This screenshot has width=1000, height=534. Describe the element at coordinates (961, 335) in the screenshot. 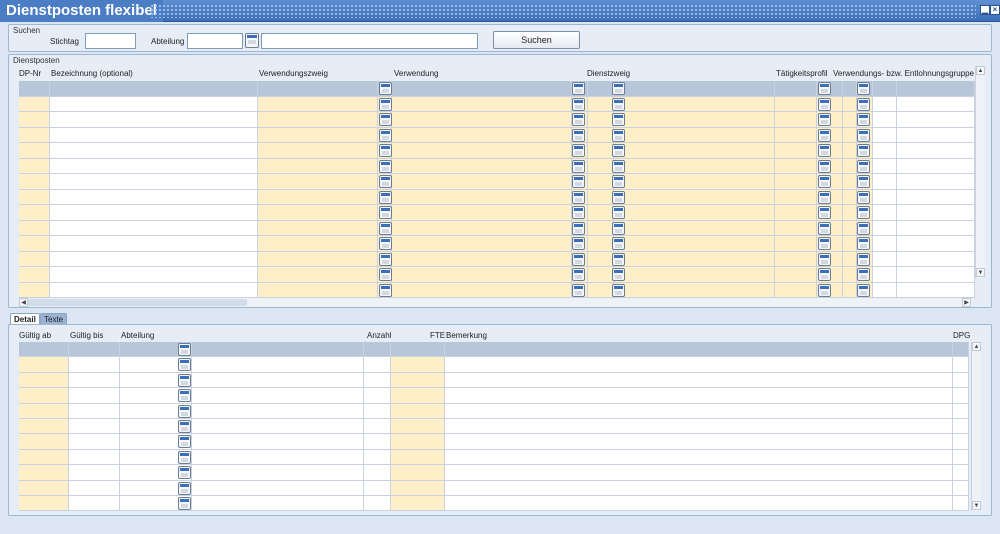

I see `column-header-dpg: DPG` at that location.